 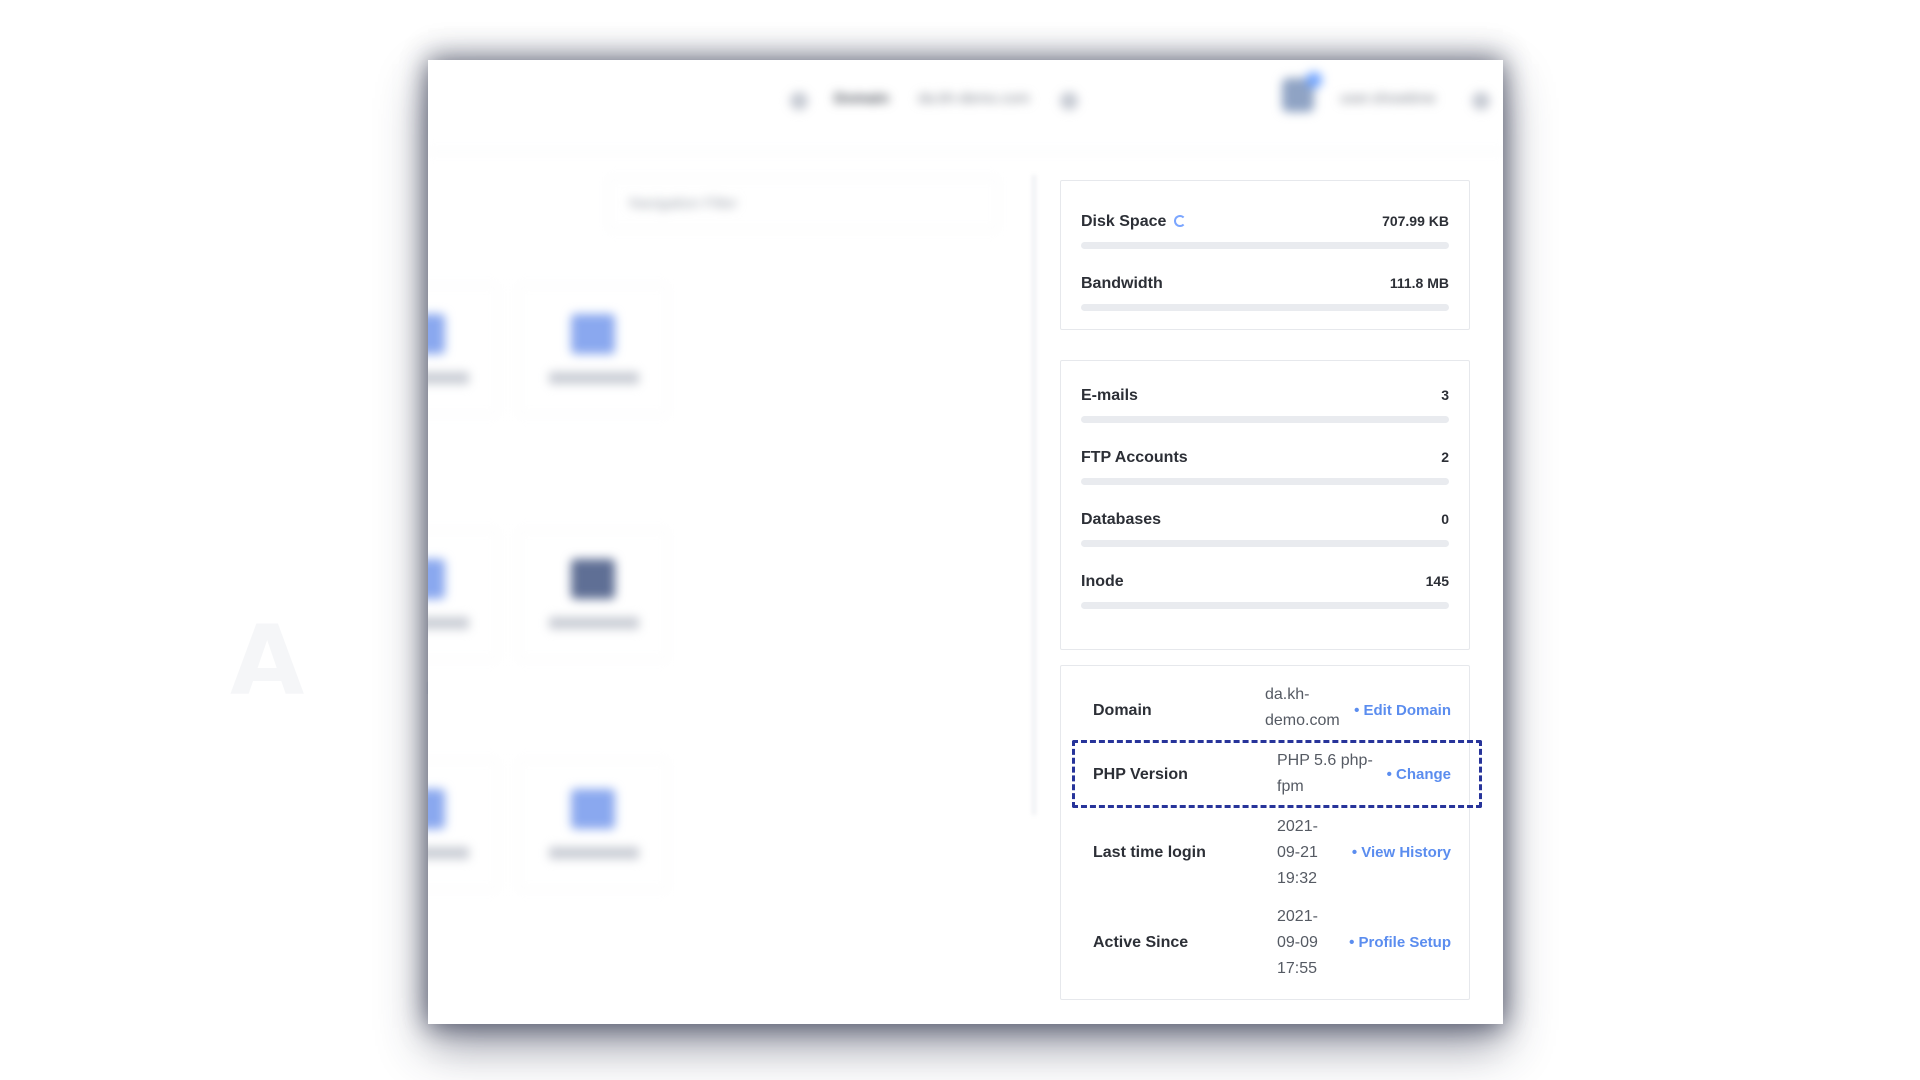 I want to click on disk-space-label: Disk Space, so click(x=1124, y=221).